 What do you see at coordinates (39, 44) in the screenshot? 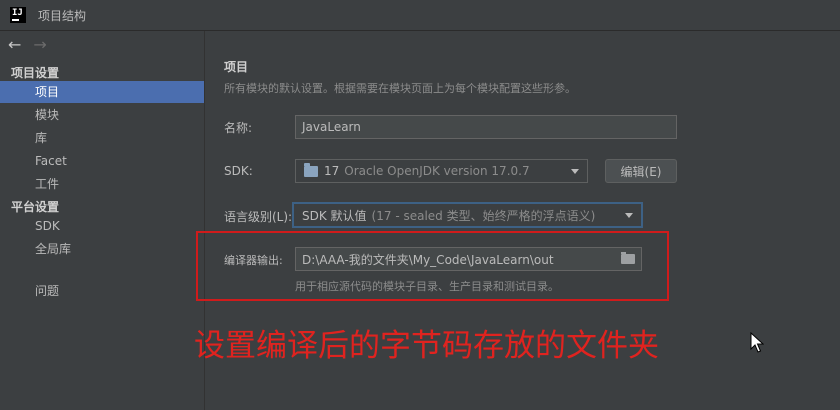
I see `forward-arrow-icon: →` at bounding box center [39, 44].